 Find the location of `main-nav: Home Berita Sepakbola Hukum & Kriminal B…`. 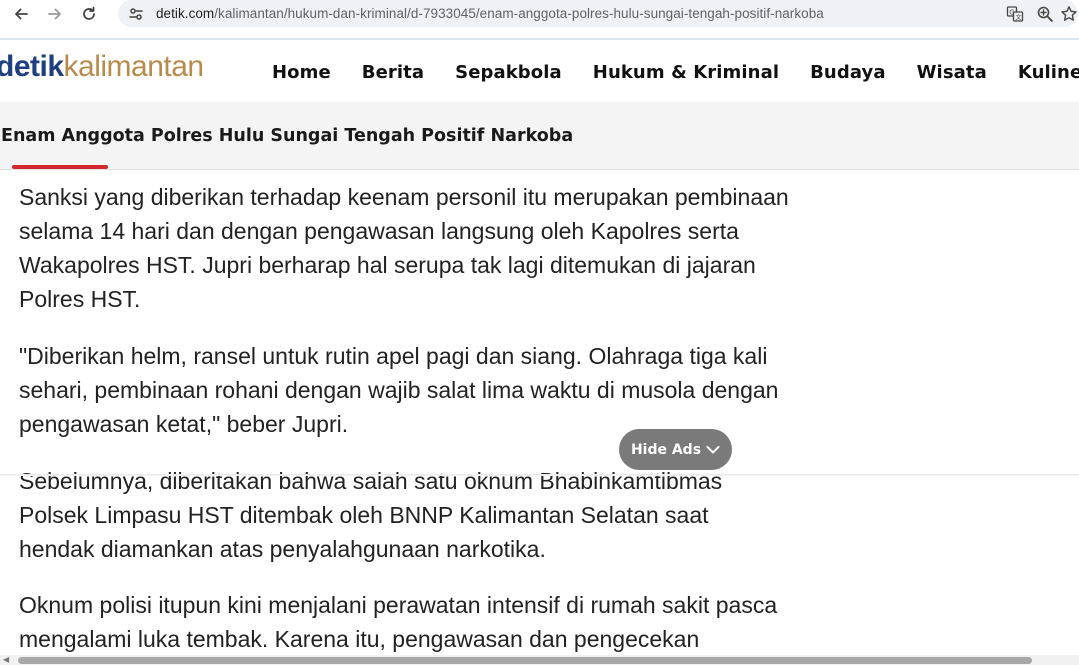

main-nav: Home Berita Sepakbola Hukum & Kriminal B… is located at coordinates (675, 72).